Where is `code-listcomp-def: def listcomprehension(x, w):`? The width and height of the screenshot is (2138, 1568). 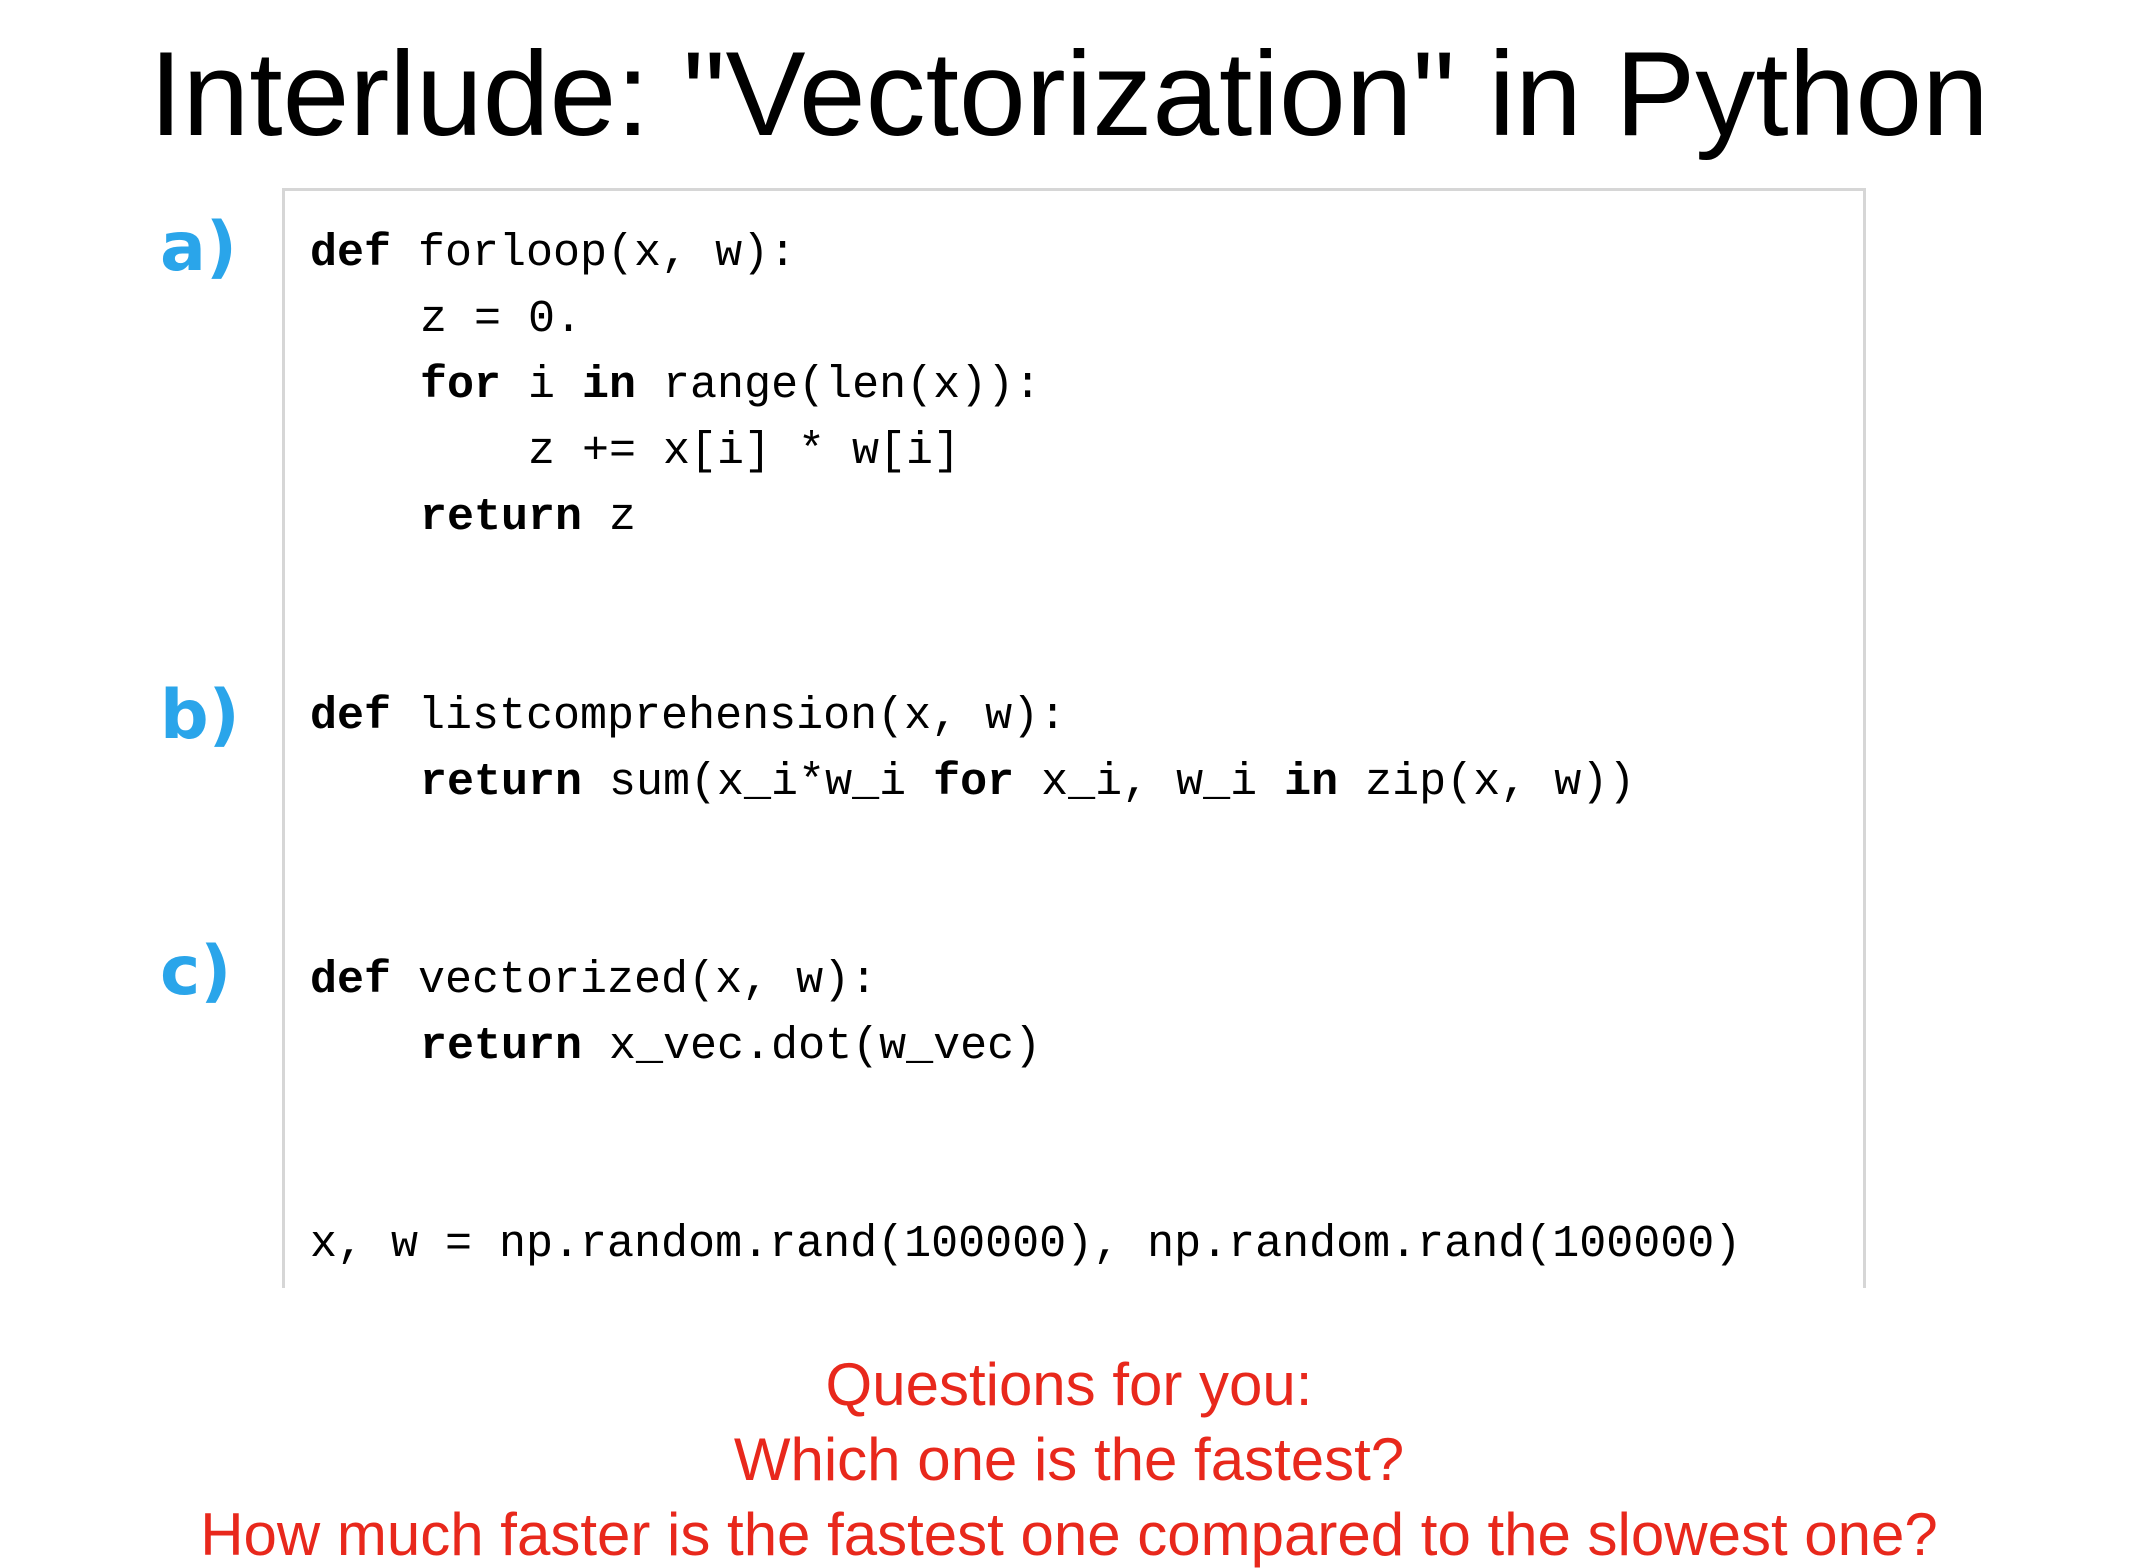 code-listcomp-def: def listcomprehension(x, w): is located at coordinates (688, 716).